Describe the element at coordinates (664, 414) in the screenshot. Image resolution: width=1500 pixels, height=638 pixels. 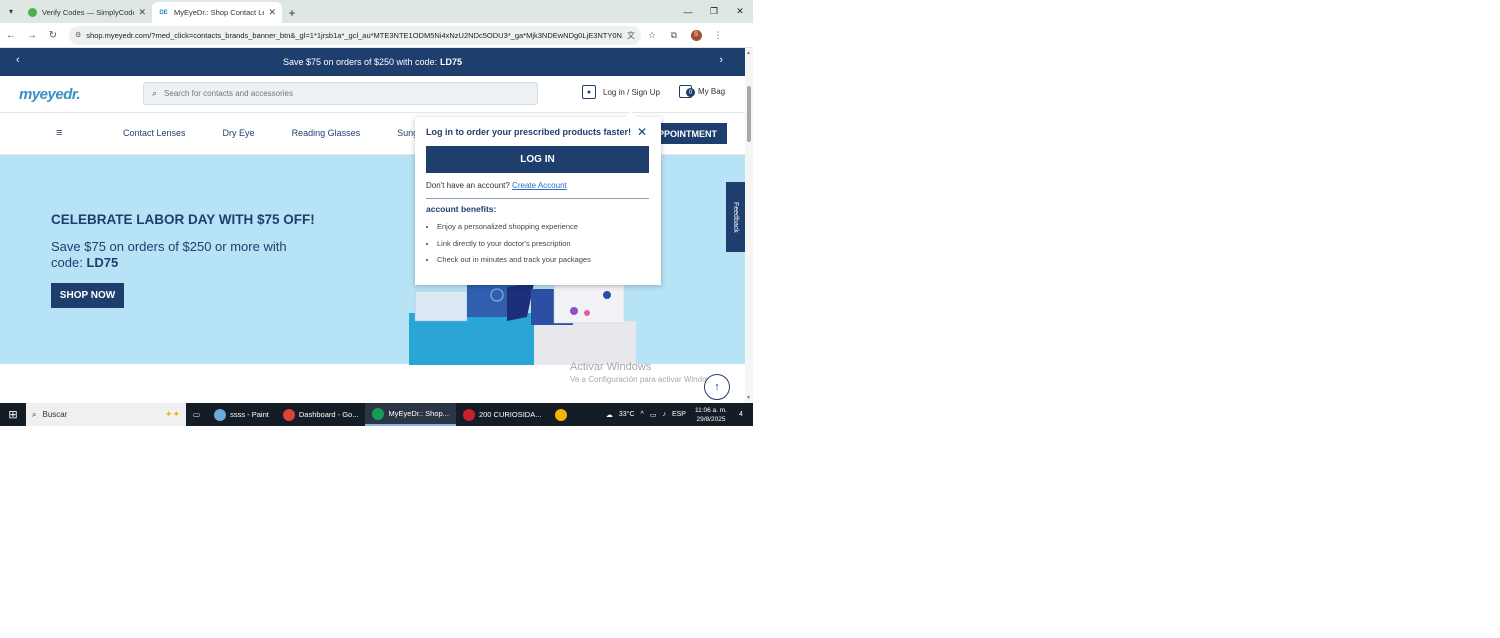
I see `speaker-icon: ♪` at that location.